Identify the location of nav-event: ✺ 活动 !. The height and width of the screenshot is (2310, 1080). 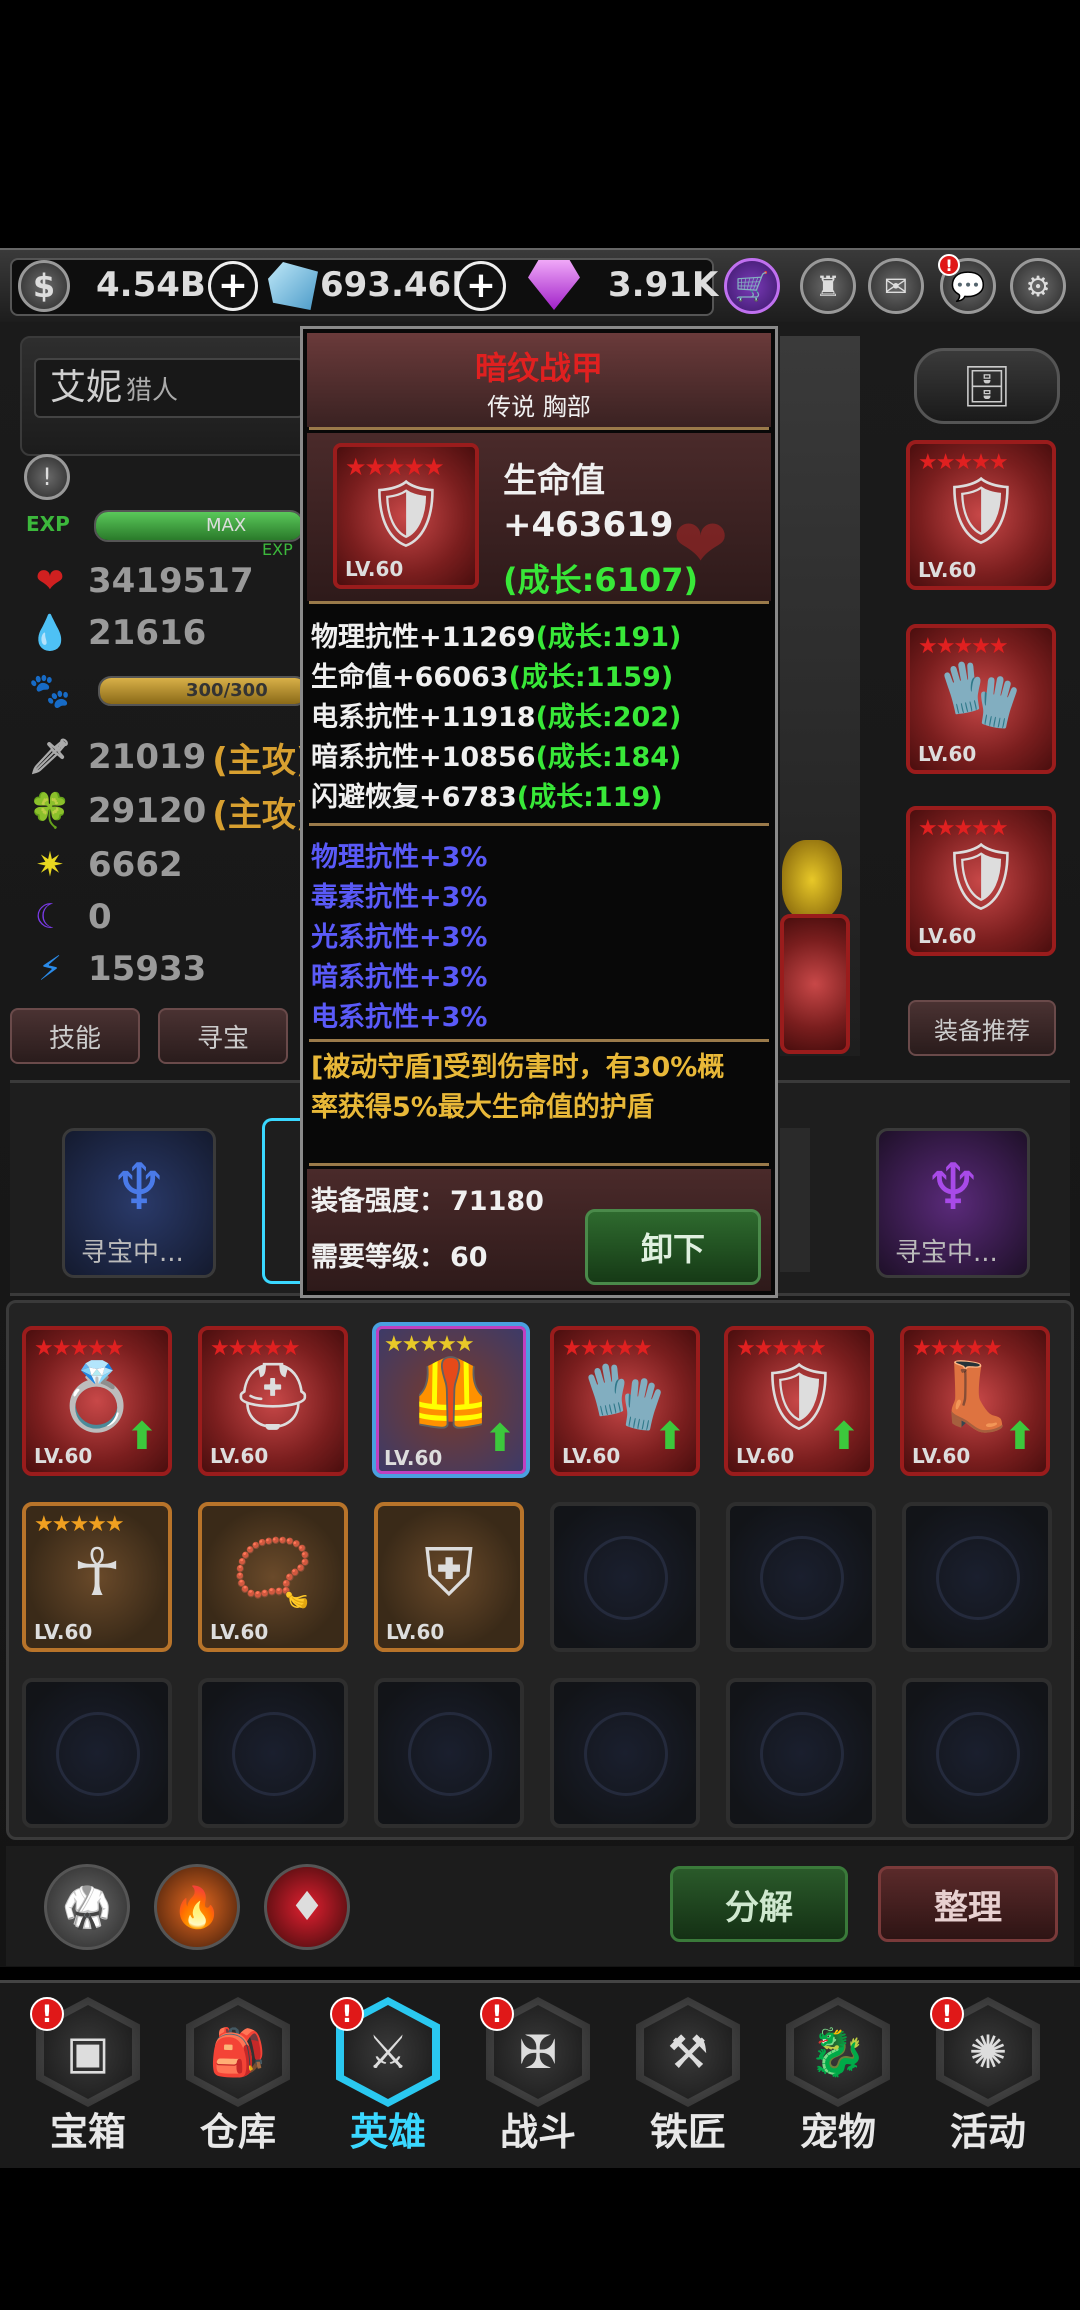
(988, 2077).